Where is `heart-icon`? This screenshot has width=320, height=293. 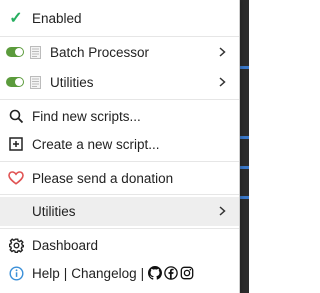 heart-icon is located at coordinates (16, 178).